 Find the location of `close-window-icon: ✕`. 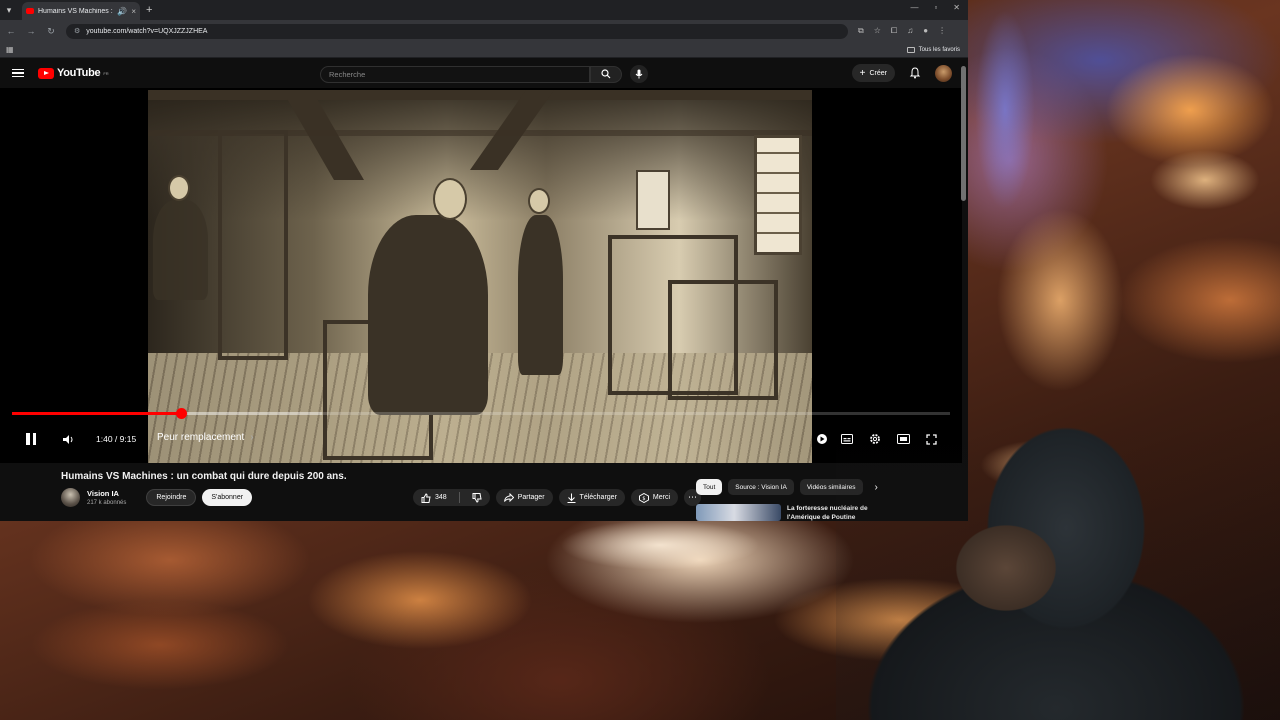

close-window-icon: ✕ is located at coordinates (956, 7).